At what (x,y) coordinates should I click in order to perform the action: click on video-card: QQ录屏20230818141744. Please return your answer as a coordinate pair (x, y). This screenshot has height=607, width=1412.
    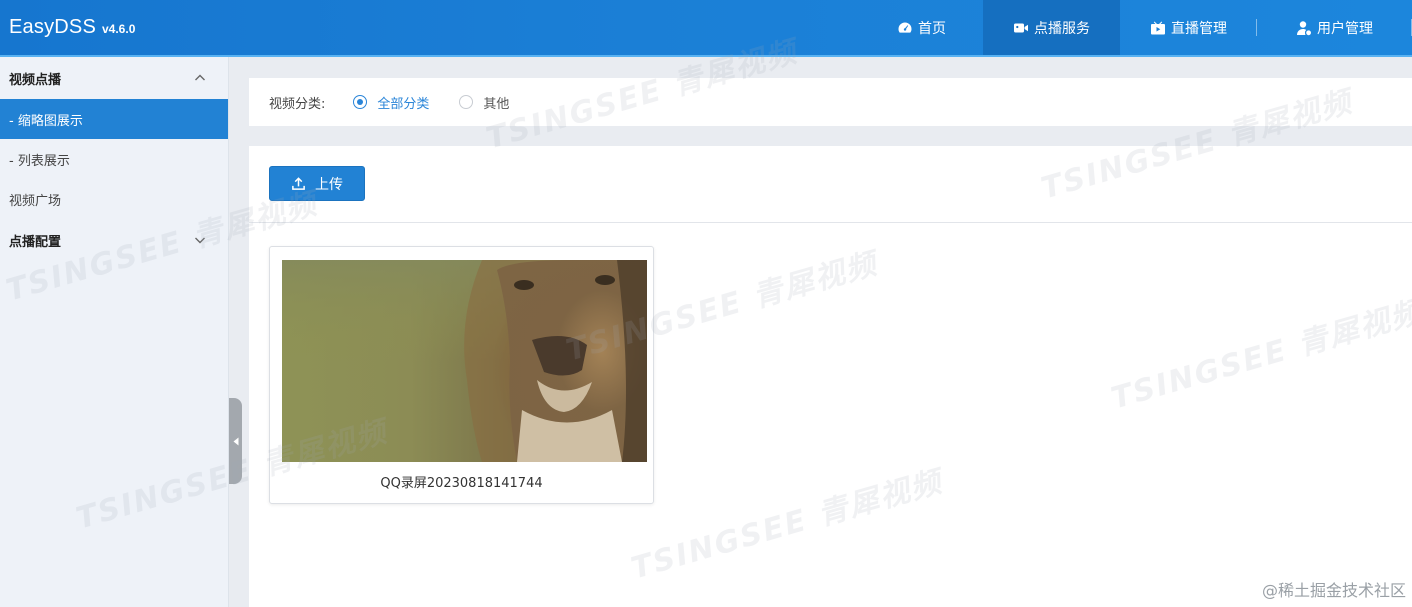
    Looking at the image, I should click on (461, 375).